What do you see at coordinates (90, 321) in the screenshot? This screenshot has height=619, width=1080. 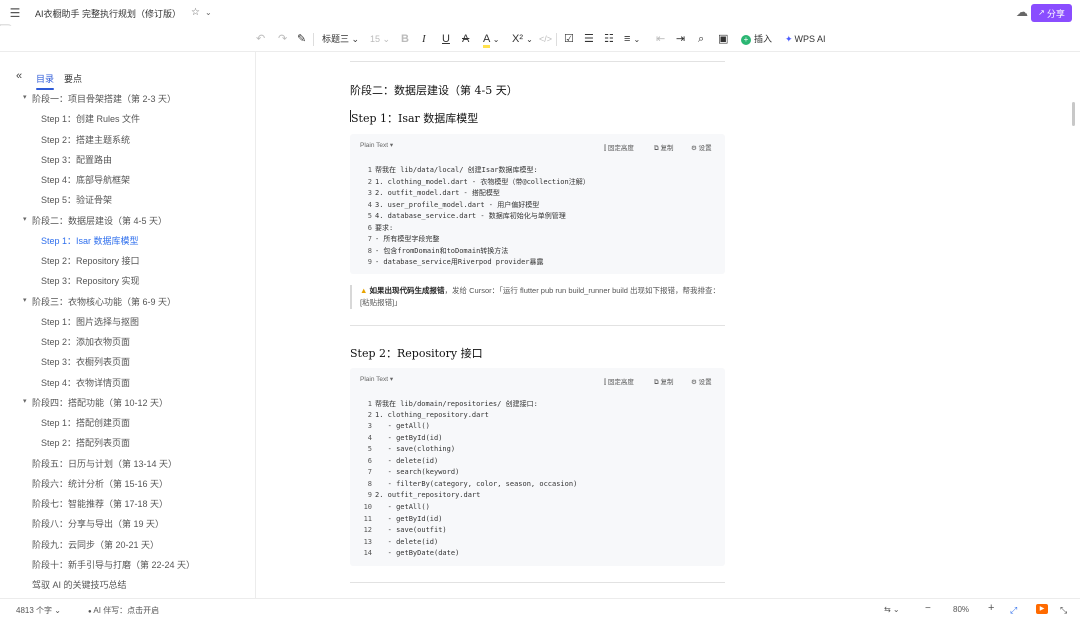 I see `toc-item: Step 1：图片选择与抠图` at bounding box center [90, 321].